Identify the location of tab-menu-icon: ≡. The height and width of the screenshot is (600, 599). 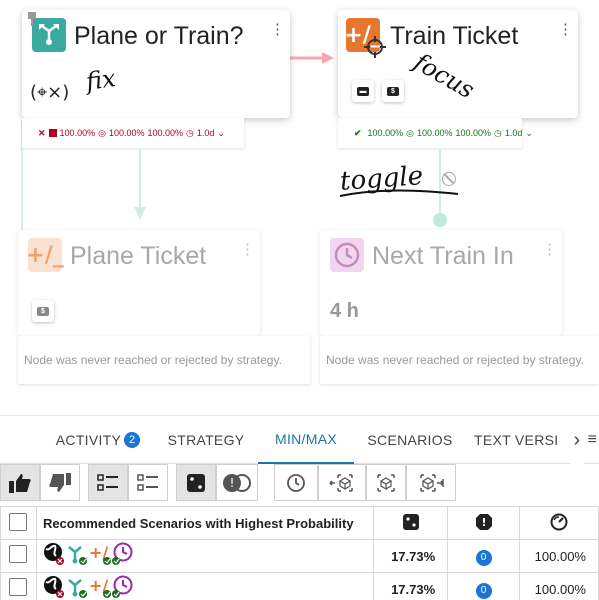
(592, 440).